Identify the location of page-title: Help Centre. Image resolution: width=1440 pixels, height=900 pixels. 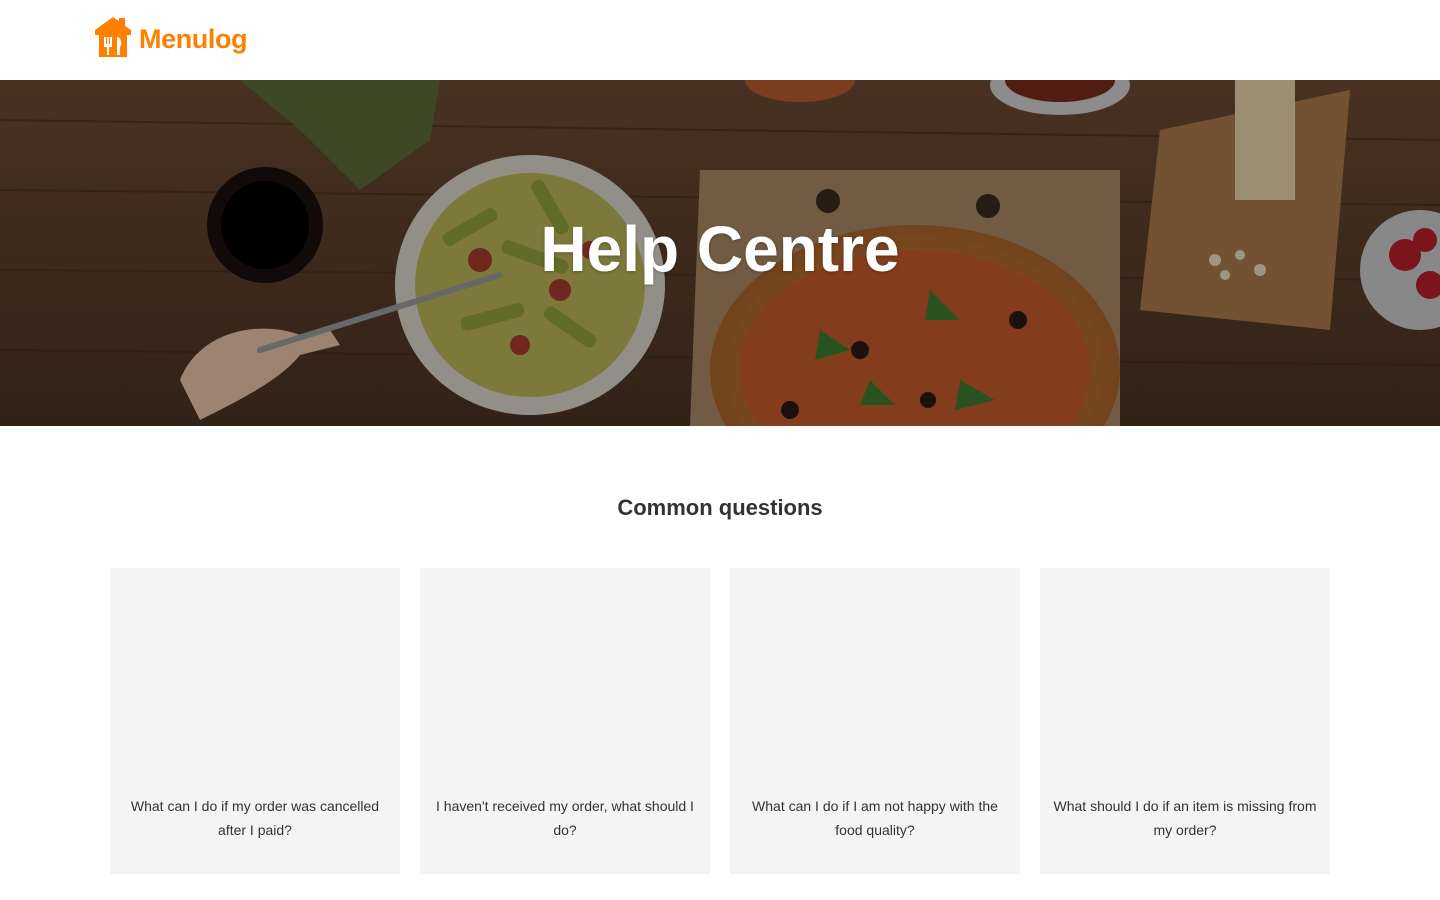
(720, 249).